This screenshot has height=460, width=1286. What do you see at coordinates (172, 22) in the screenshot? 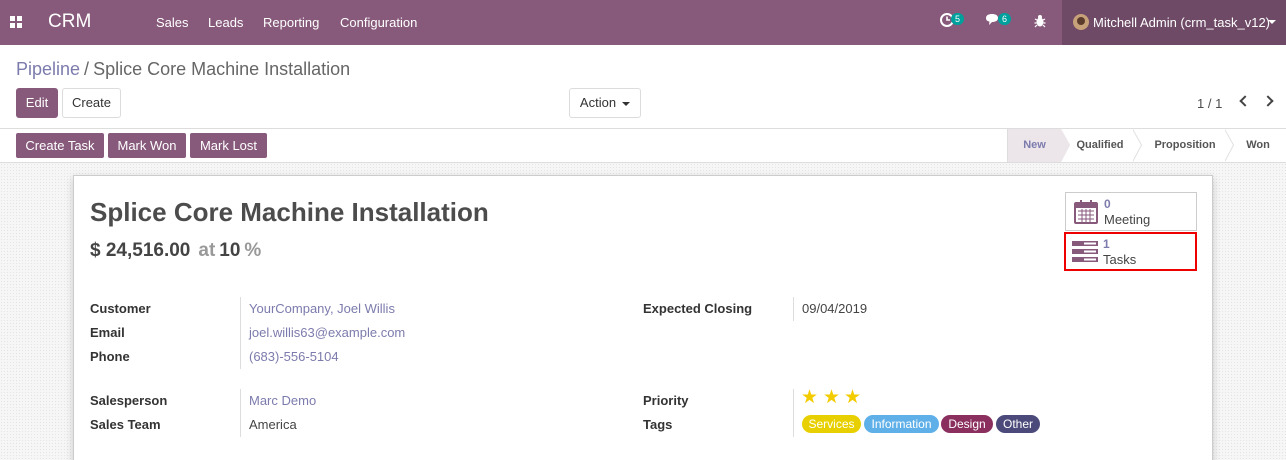
I see `menu-sales: Sales` at bounding box center [172, 22].